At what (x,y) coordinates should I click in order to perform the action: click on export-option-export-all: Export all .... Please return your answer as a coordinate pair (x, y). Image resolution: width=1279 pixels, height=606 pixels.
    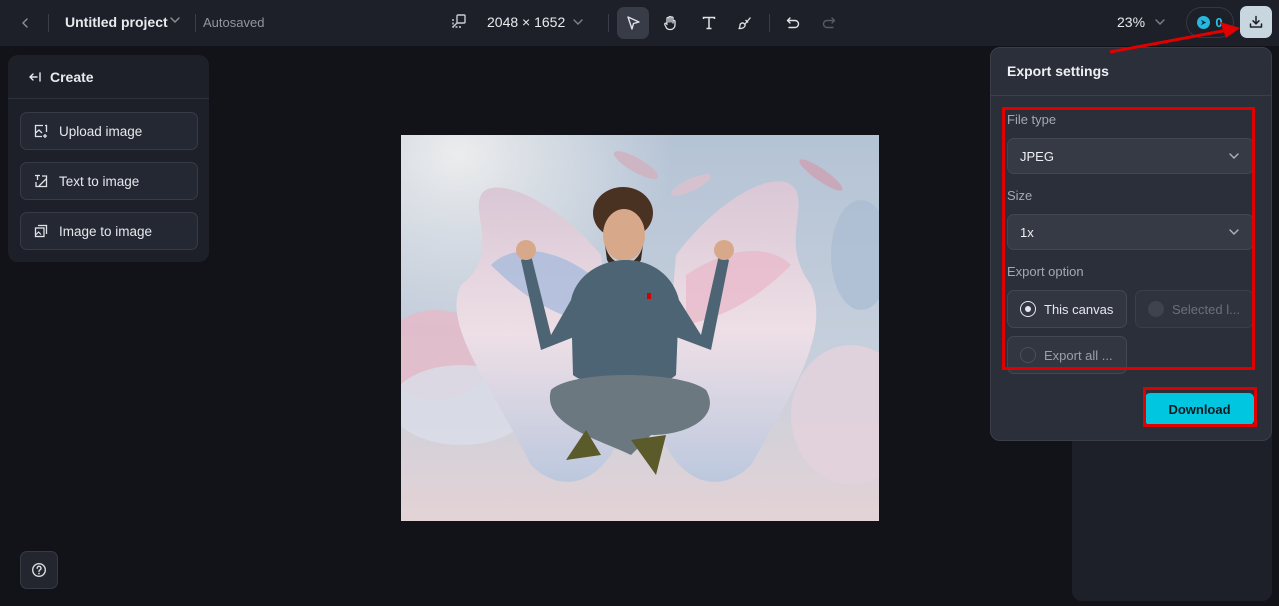
    Looking at the image, I should click on (1067, 355).